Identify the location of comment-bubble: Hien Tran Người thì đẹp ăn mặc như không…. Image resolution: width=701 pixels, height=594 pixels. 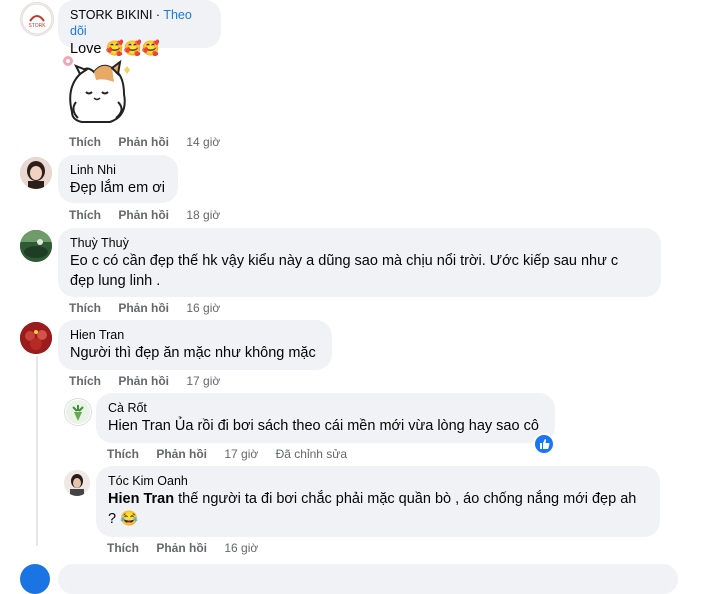
(195, 345).